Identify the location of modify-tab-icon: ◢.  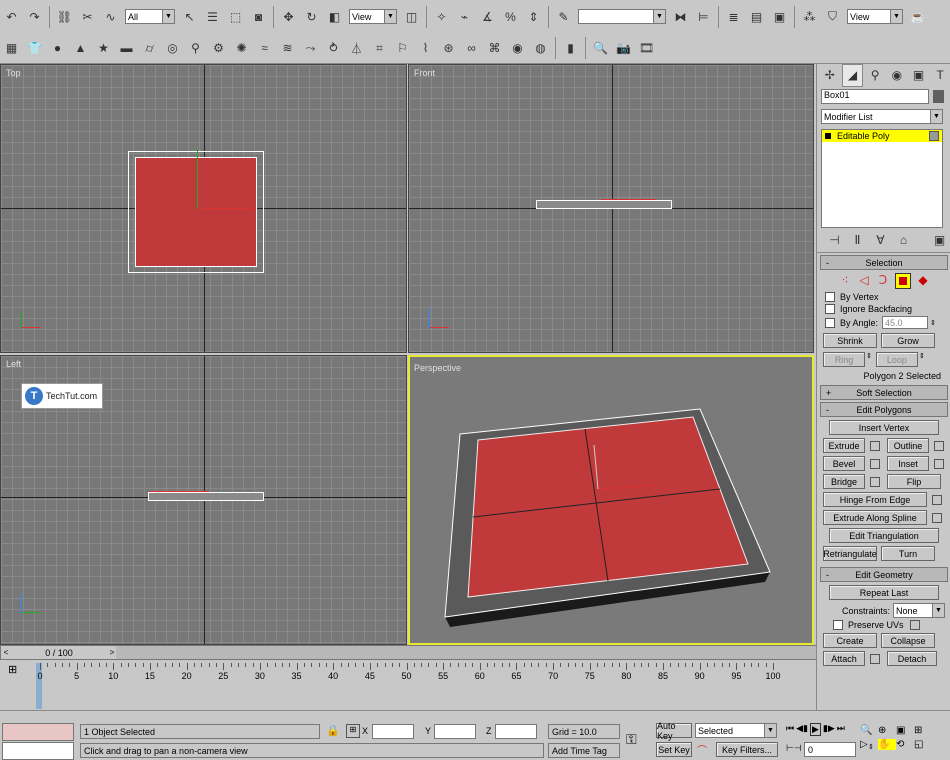
(852, 75).